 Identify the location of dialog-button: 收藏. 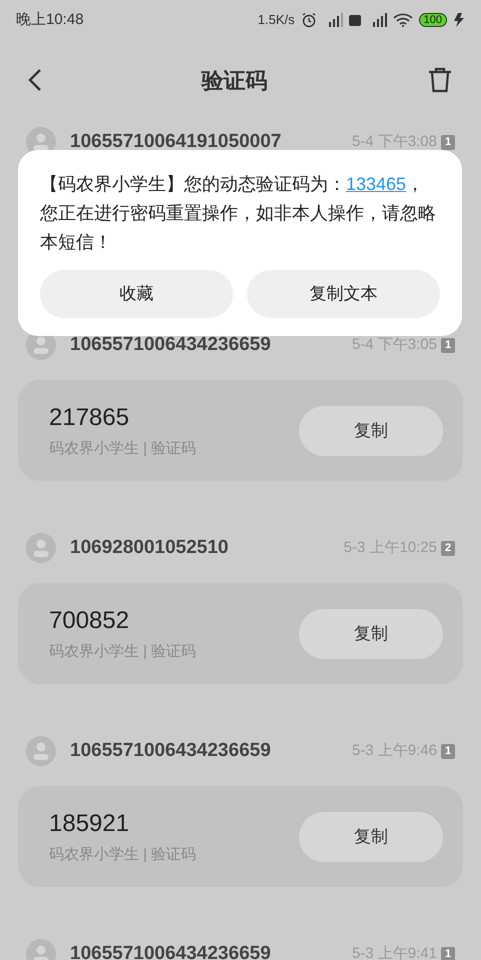
(136, 294).